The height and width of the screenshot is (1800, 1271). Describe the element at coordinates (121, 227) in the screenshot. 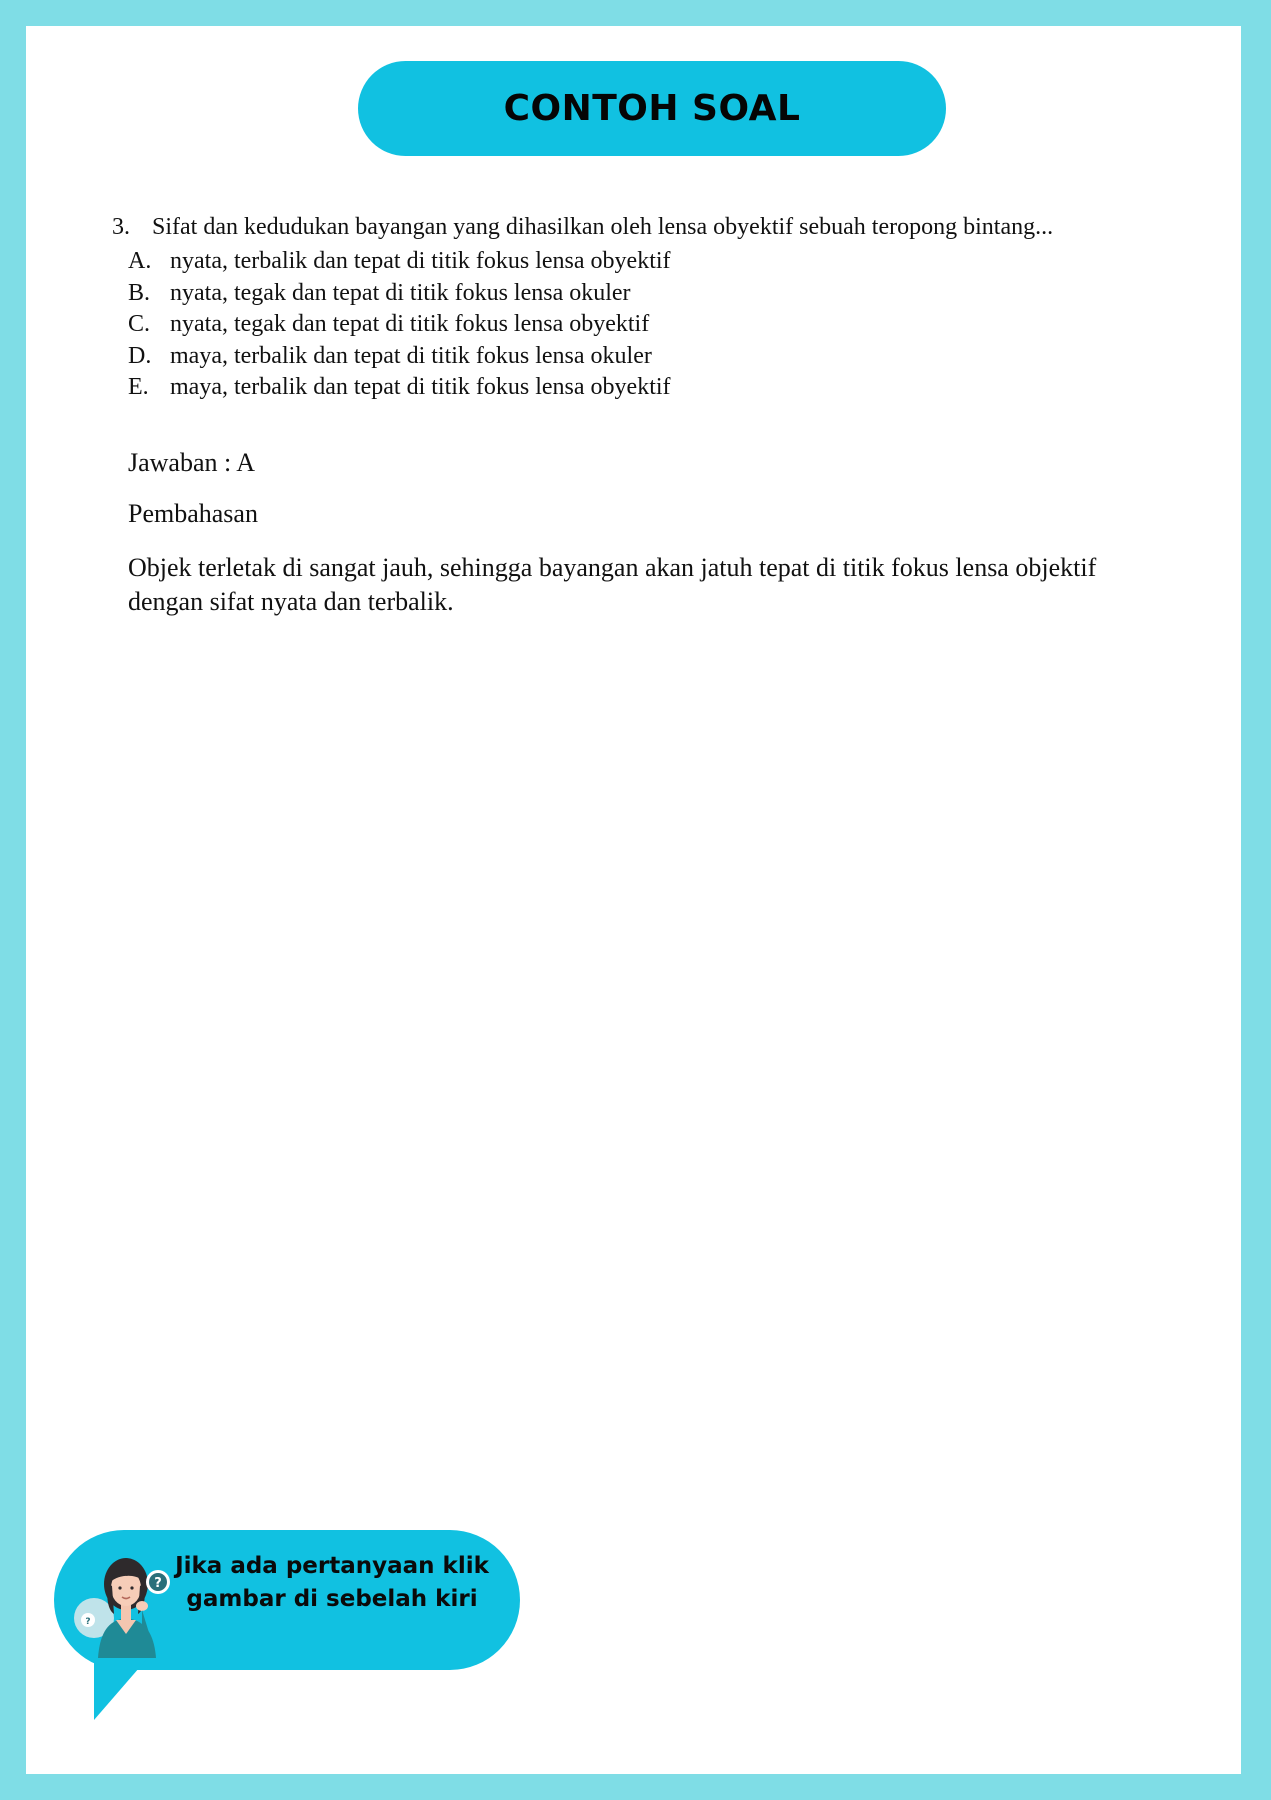

I see `question-number: 3.` at that location.